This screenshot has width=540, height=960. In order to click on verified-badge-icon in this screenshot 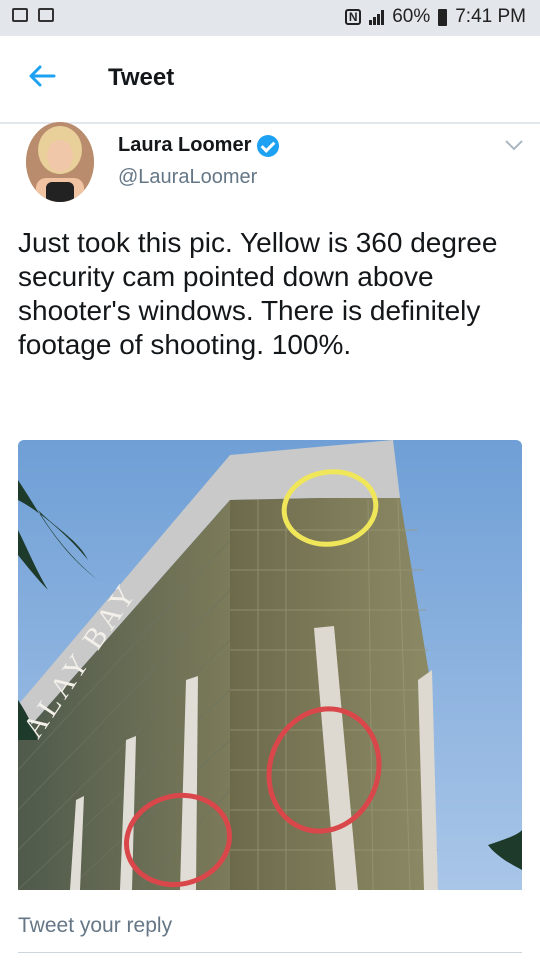, I will do `click(268, 145)`.